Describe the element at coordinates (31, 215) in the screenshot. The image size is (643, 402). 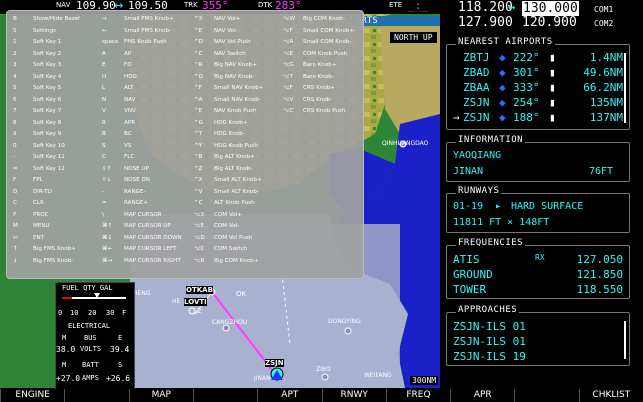
I see `shortcut-item: P PROC` at that location.